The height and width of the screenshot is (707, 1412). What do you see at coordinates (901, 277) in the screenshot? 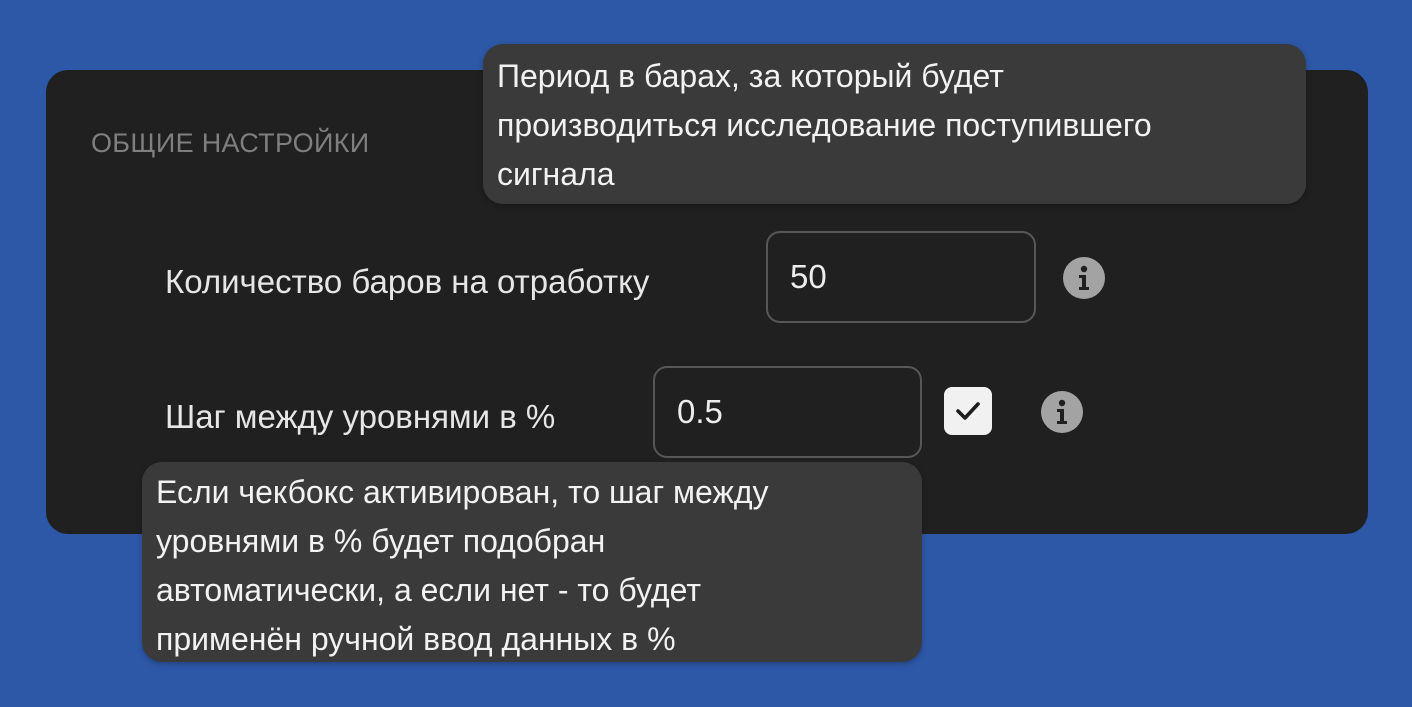
I see `bars-count-input: 50` at bounding box center [901, 277].